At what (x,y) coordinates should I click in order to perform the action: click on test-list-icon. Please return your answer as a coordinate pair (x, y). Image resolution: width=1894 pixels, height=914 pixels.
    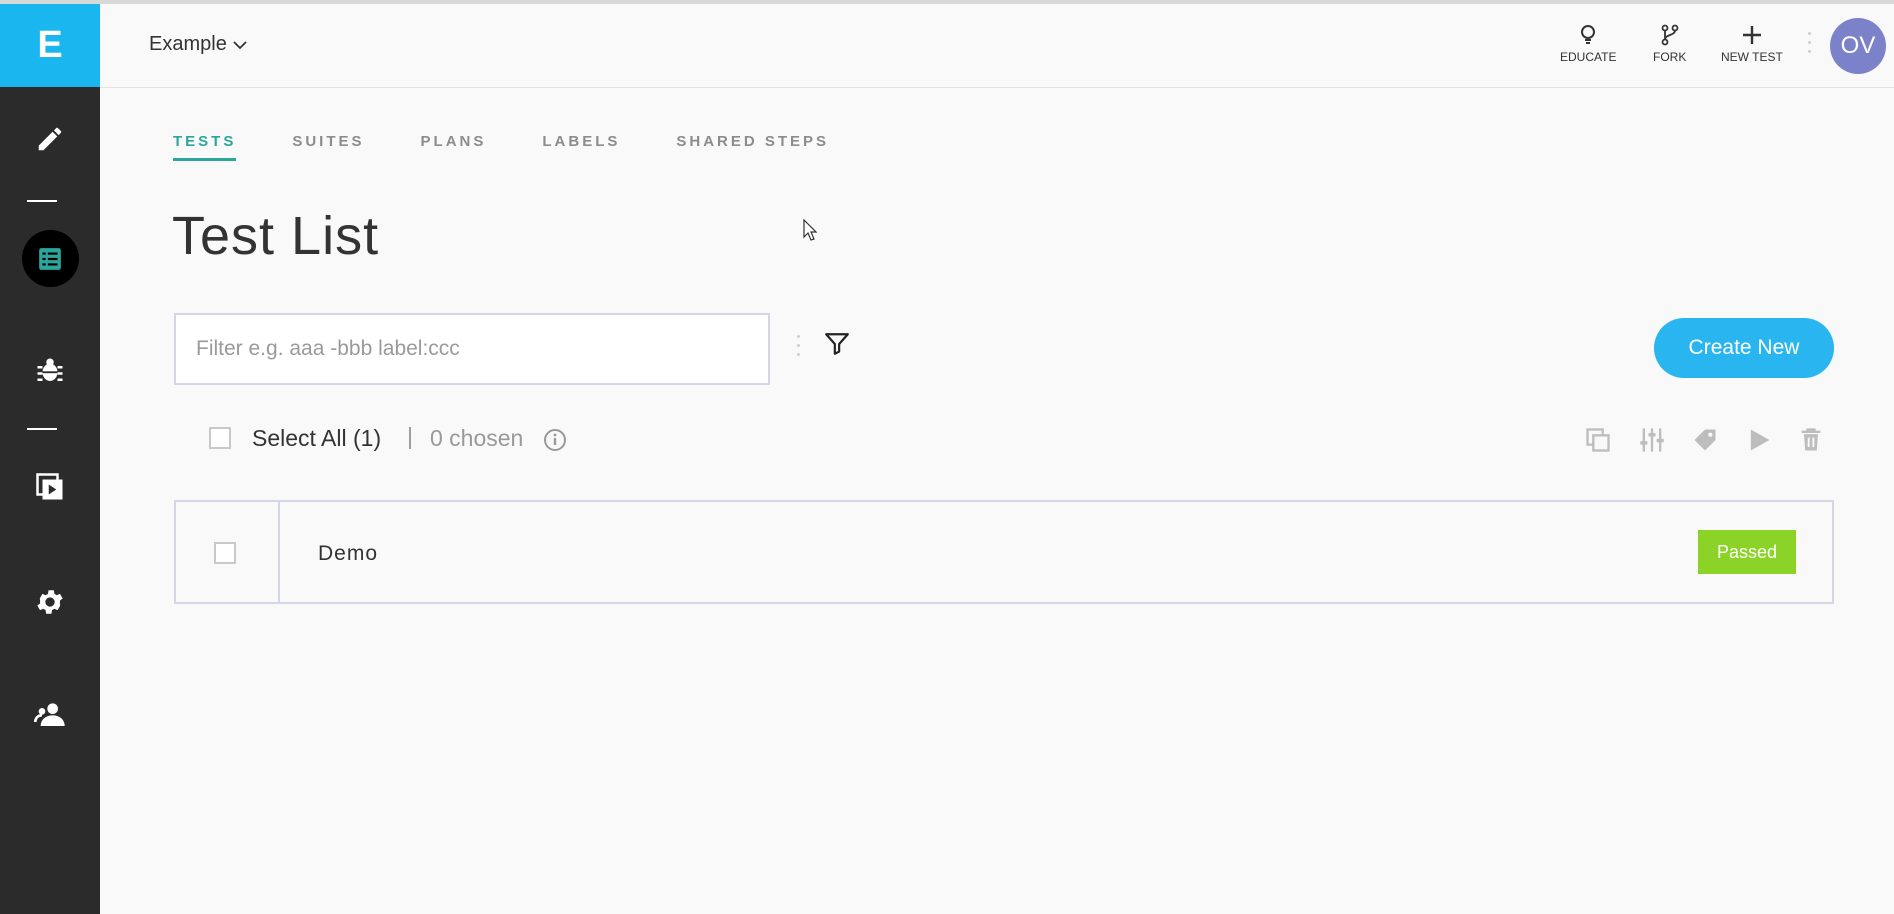
    Looking at the image, I should click on (50, 258).